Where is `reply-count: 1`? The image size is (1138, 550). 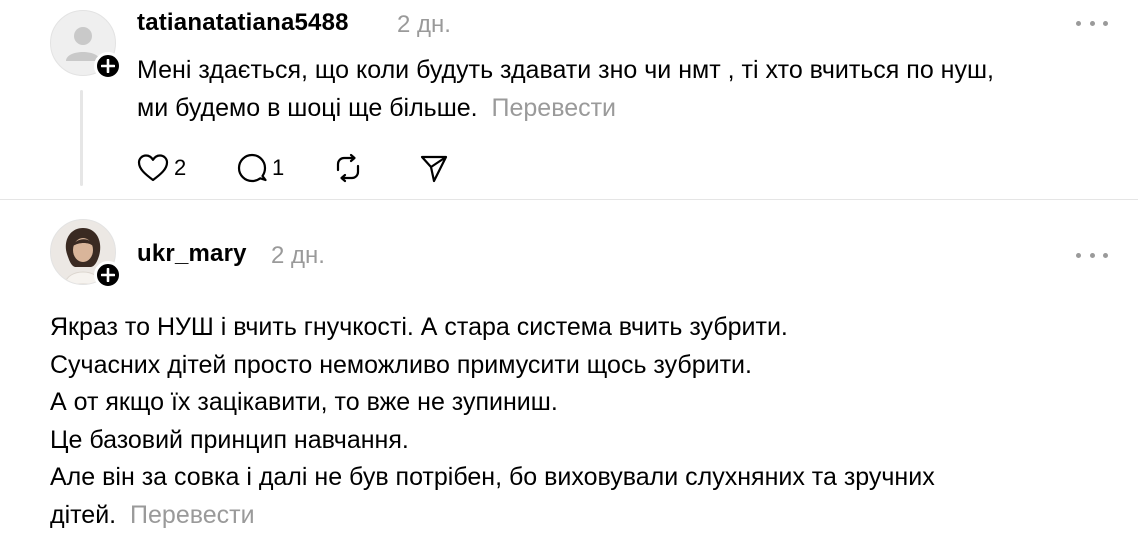 reply-count: 1 is located at coordinates (278, 167).